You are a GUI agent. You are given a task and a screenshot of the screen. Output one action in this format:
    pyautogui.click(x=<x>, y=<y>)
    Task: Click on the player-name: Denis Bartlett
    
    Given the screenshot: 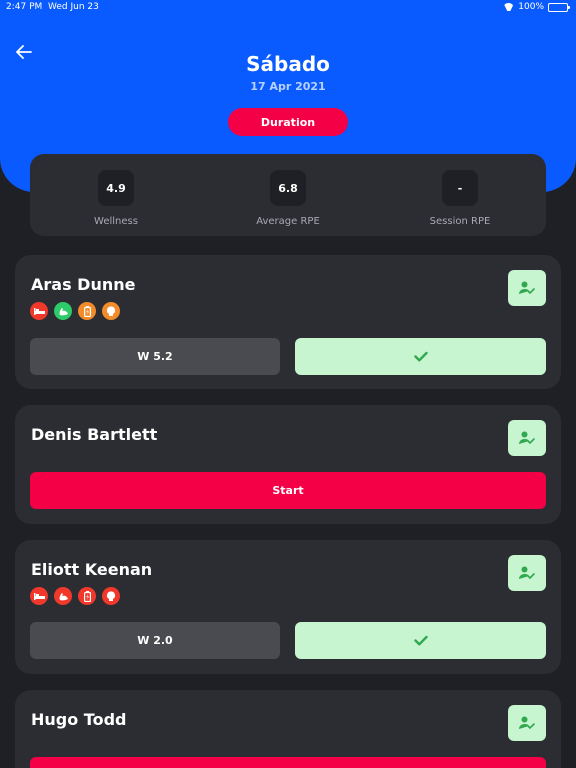 What is the action you would take?
    pyautogui.click(x=94, y=434)
    